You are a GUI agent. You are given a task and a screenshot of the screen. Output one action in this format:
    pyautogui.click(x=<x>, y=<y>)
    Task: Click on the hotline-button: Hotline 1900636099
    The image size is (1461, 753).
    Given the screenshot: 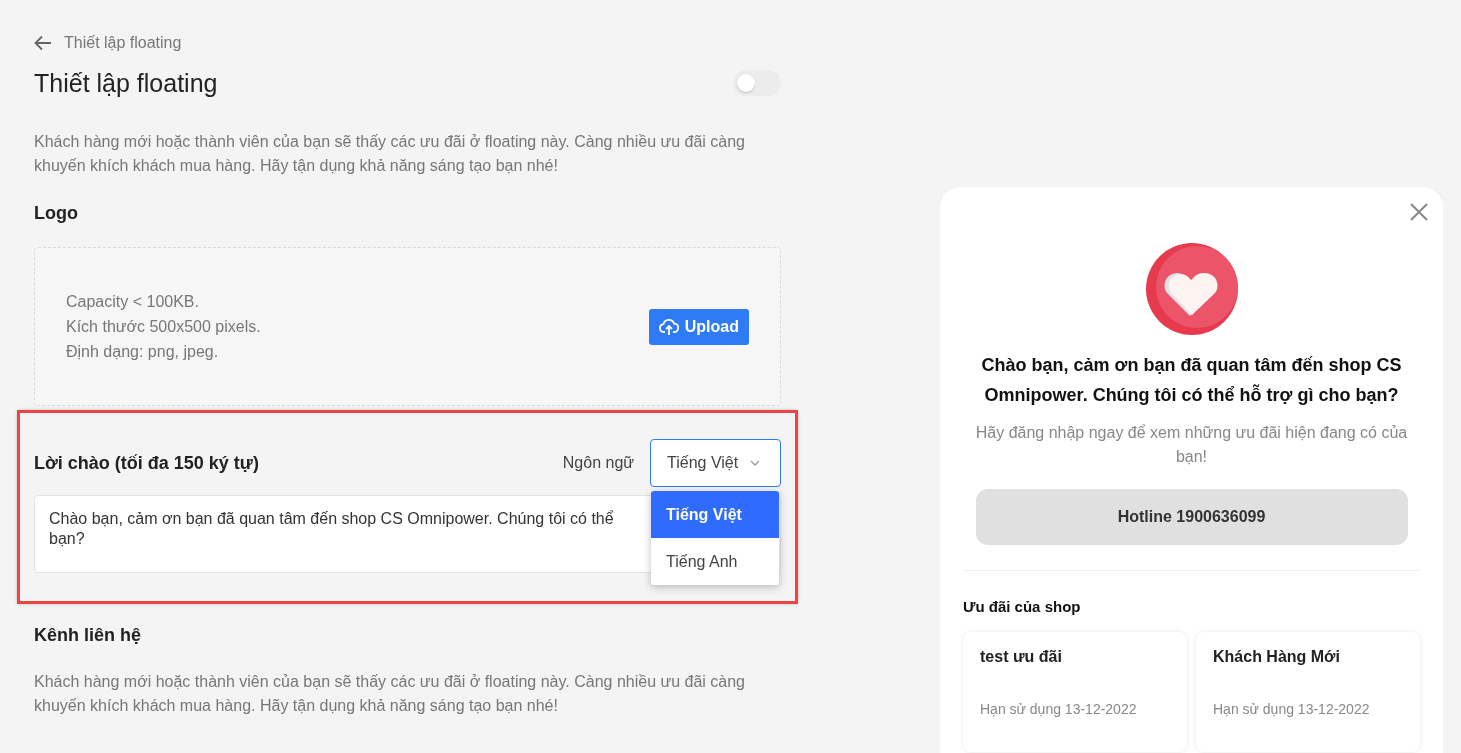 What is the action you would take?
    pyautogui.click(x=1191, y=517)
    